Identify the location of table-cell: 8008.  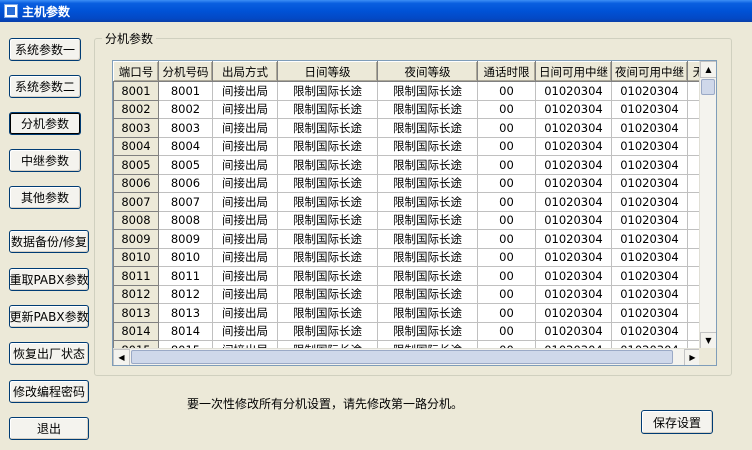
(185, 220).